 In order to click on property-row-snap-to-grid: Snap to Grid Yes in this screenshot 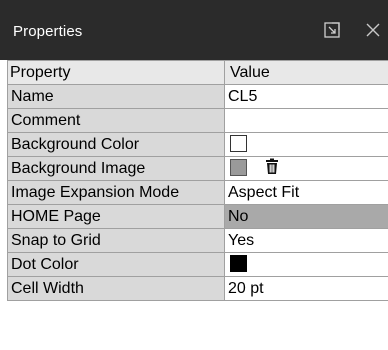, I will do `click(198, 241)`.